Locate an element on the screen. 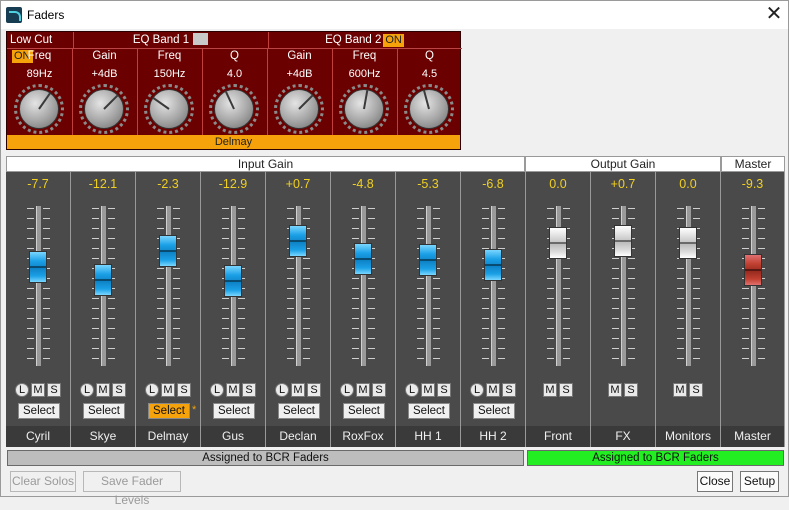 This screenshot has width=789, height=510. channel-name: HH 1 is located at coordinates (428, 436).